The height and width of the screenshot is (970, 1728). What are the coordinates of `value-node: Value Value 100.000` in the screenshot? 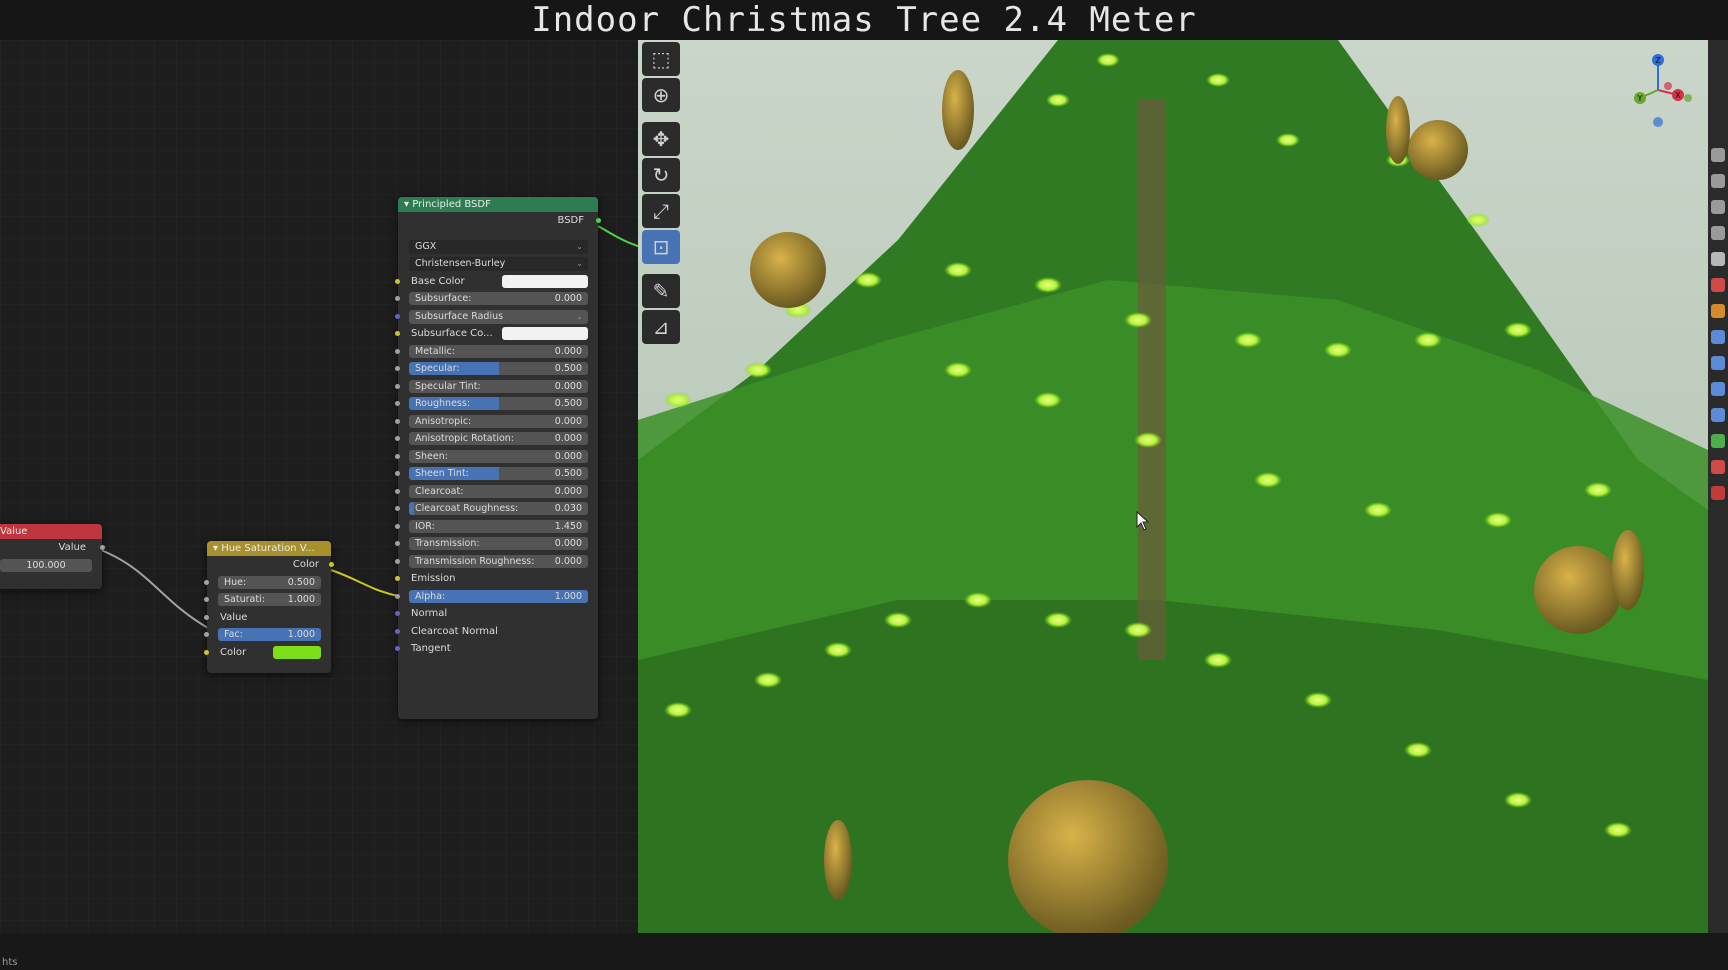 It's located at (52, 556).